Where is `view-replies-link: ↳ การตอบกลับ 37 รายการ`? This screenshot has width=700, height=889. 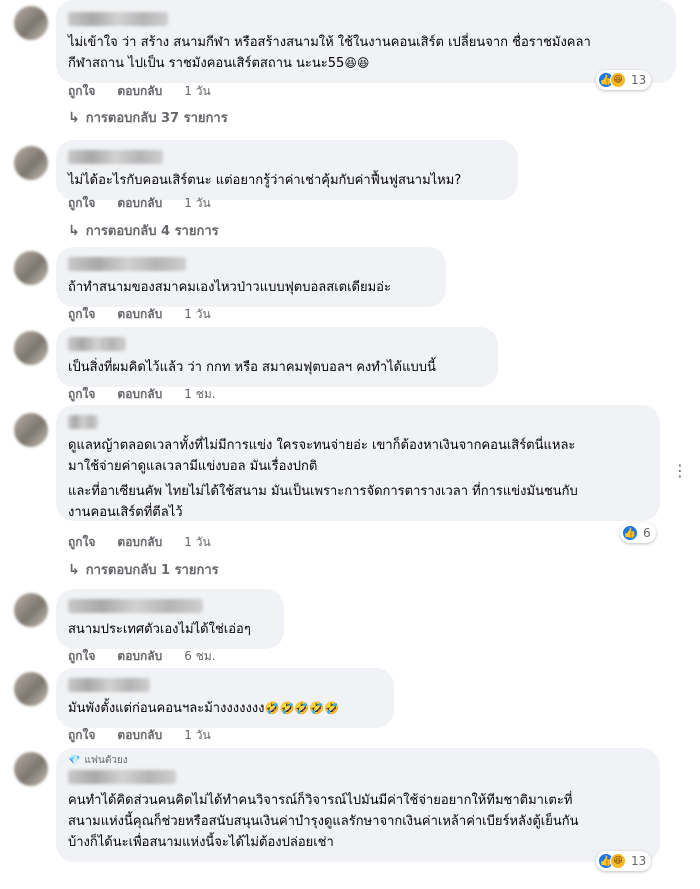 view-replies-link: ↳ การตอบกลับ 37 รายการ is located at coordinates (148, 117).